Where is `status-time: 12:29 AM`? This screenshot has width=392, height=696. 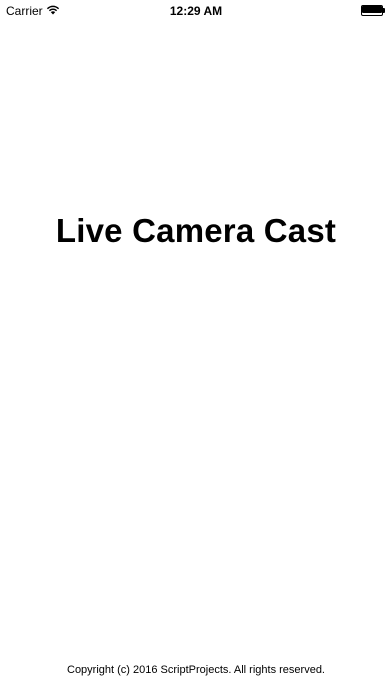
status-time: 12:29 AM is located at coordinates (196, 11).